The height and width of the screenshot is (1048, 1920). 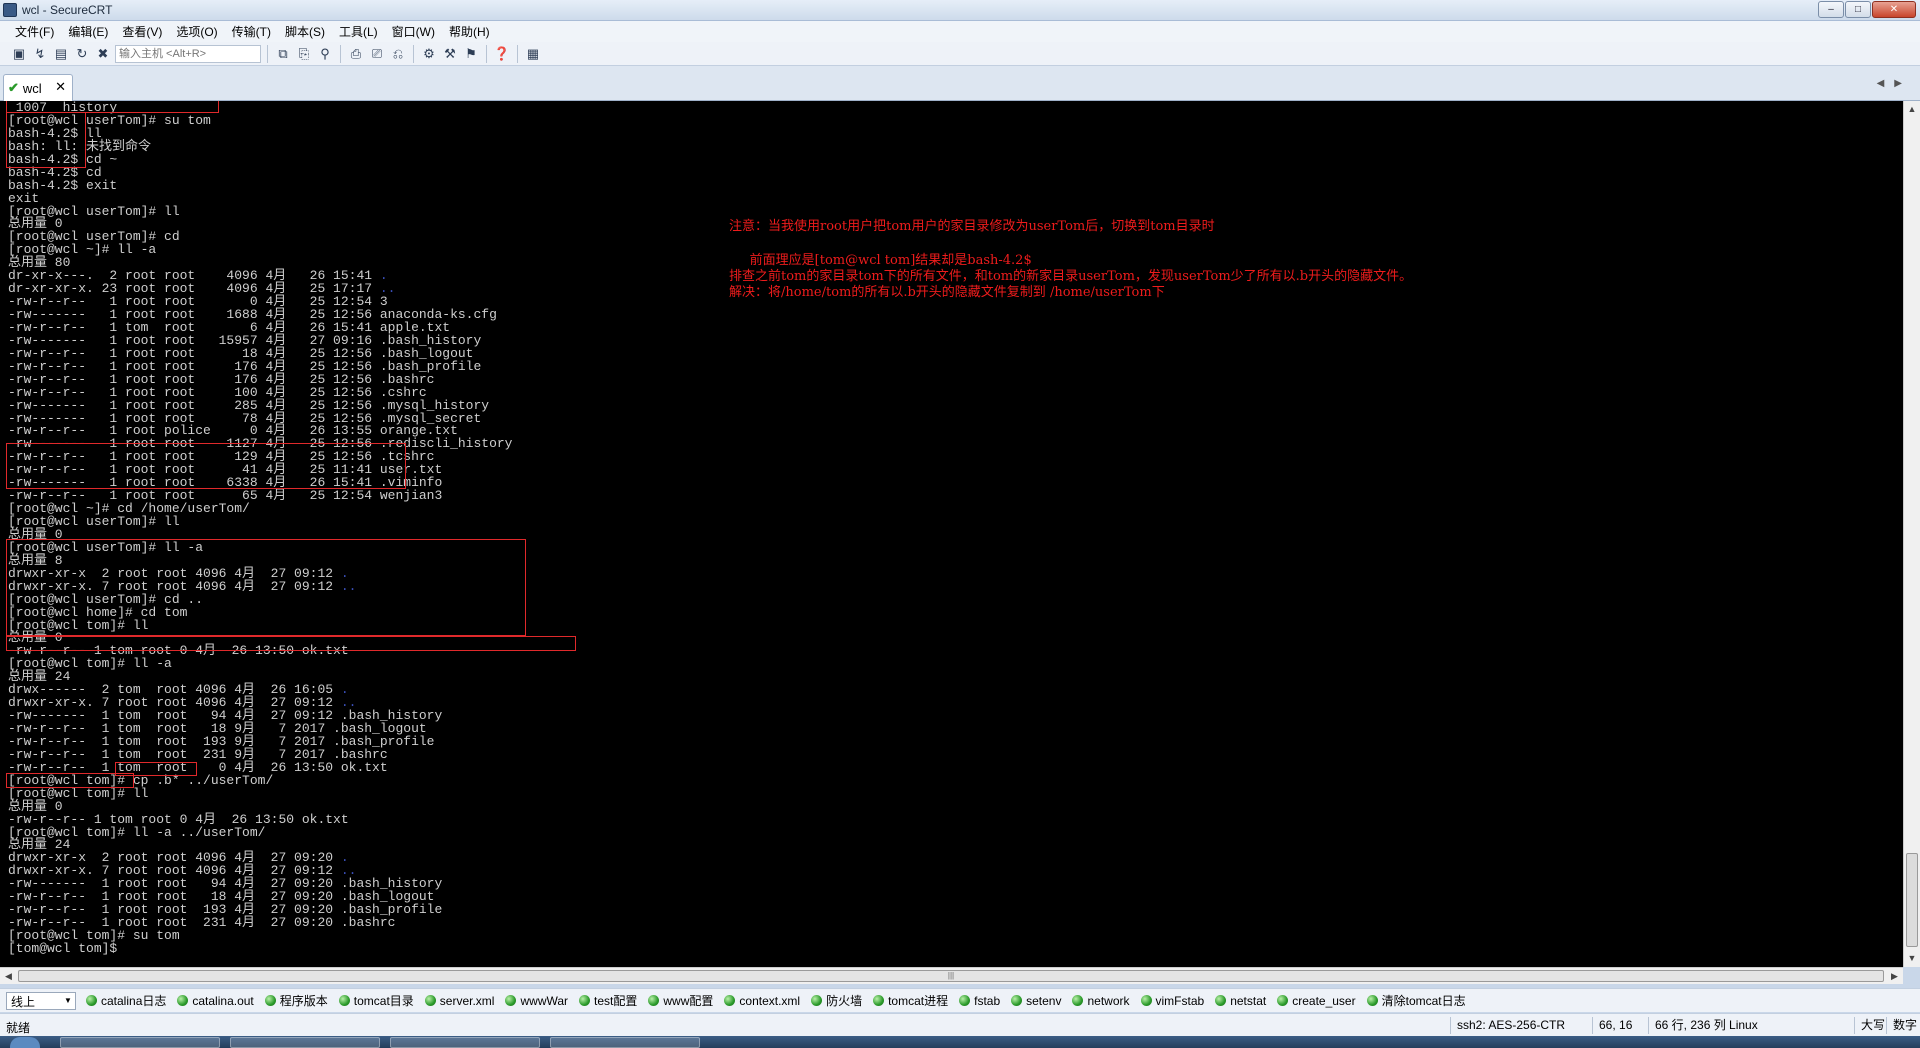 I want to click on host-input, so click(x=188, y=53).